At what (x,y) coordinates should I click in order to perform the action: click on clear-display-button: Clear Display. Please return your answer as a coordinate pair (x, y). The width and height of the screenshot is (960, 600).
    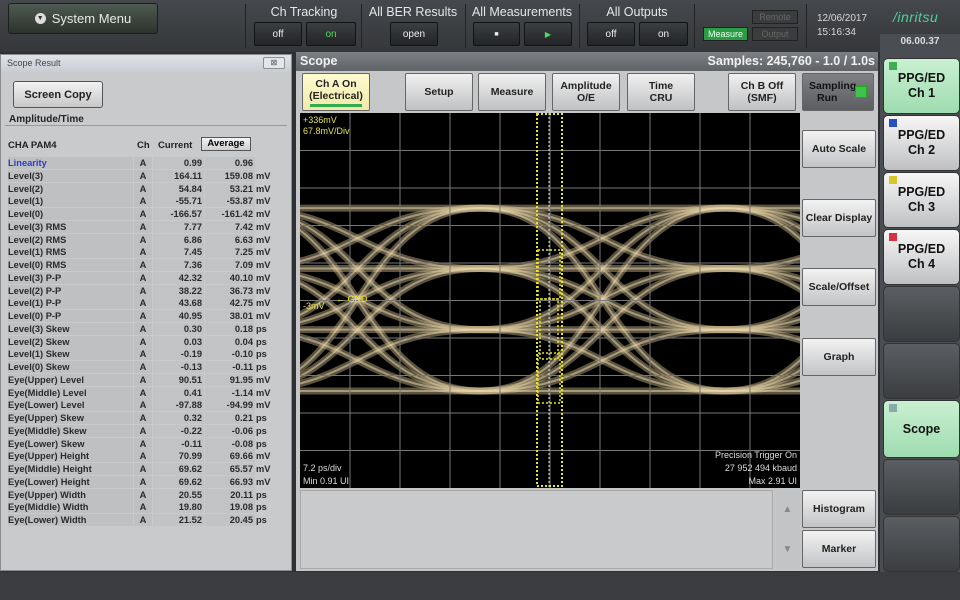
    Looking at the image, I should click on (839, 218).